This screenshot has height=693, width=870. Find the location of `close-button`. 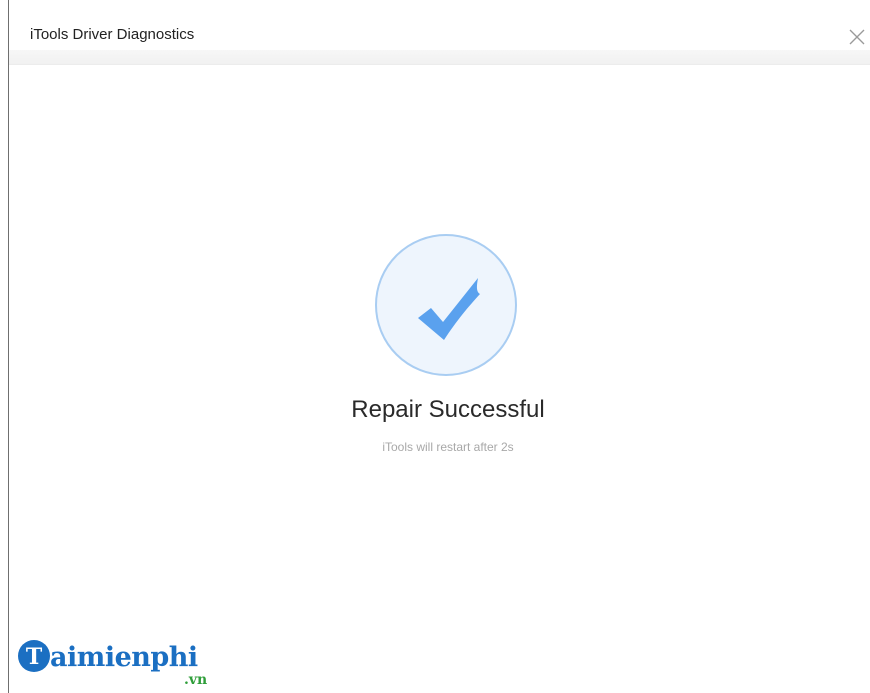

close-button is located at coordinates (857, 37).